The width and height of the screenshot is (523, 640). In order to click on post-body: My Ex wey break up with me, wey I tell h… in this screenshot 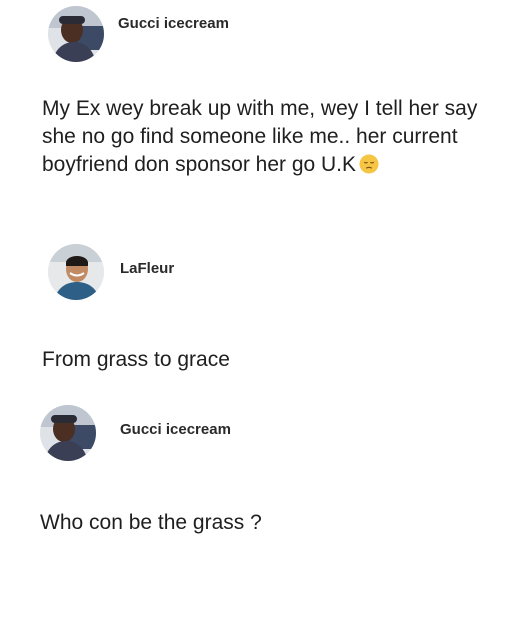, I will do `click(277, 137)`.